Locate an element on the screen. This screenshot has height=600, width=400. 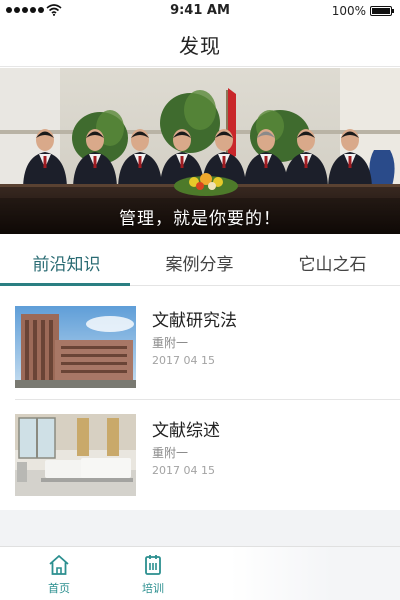
battery-percent: 100% is located at coordinates (348, 11).